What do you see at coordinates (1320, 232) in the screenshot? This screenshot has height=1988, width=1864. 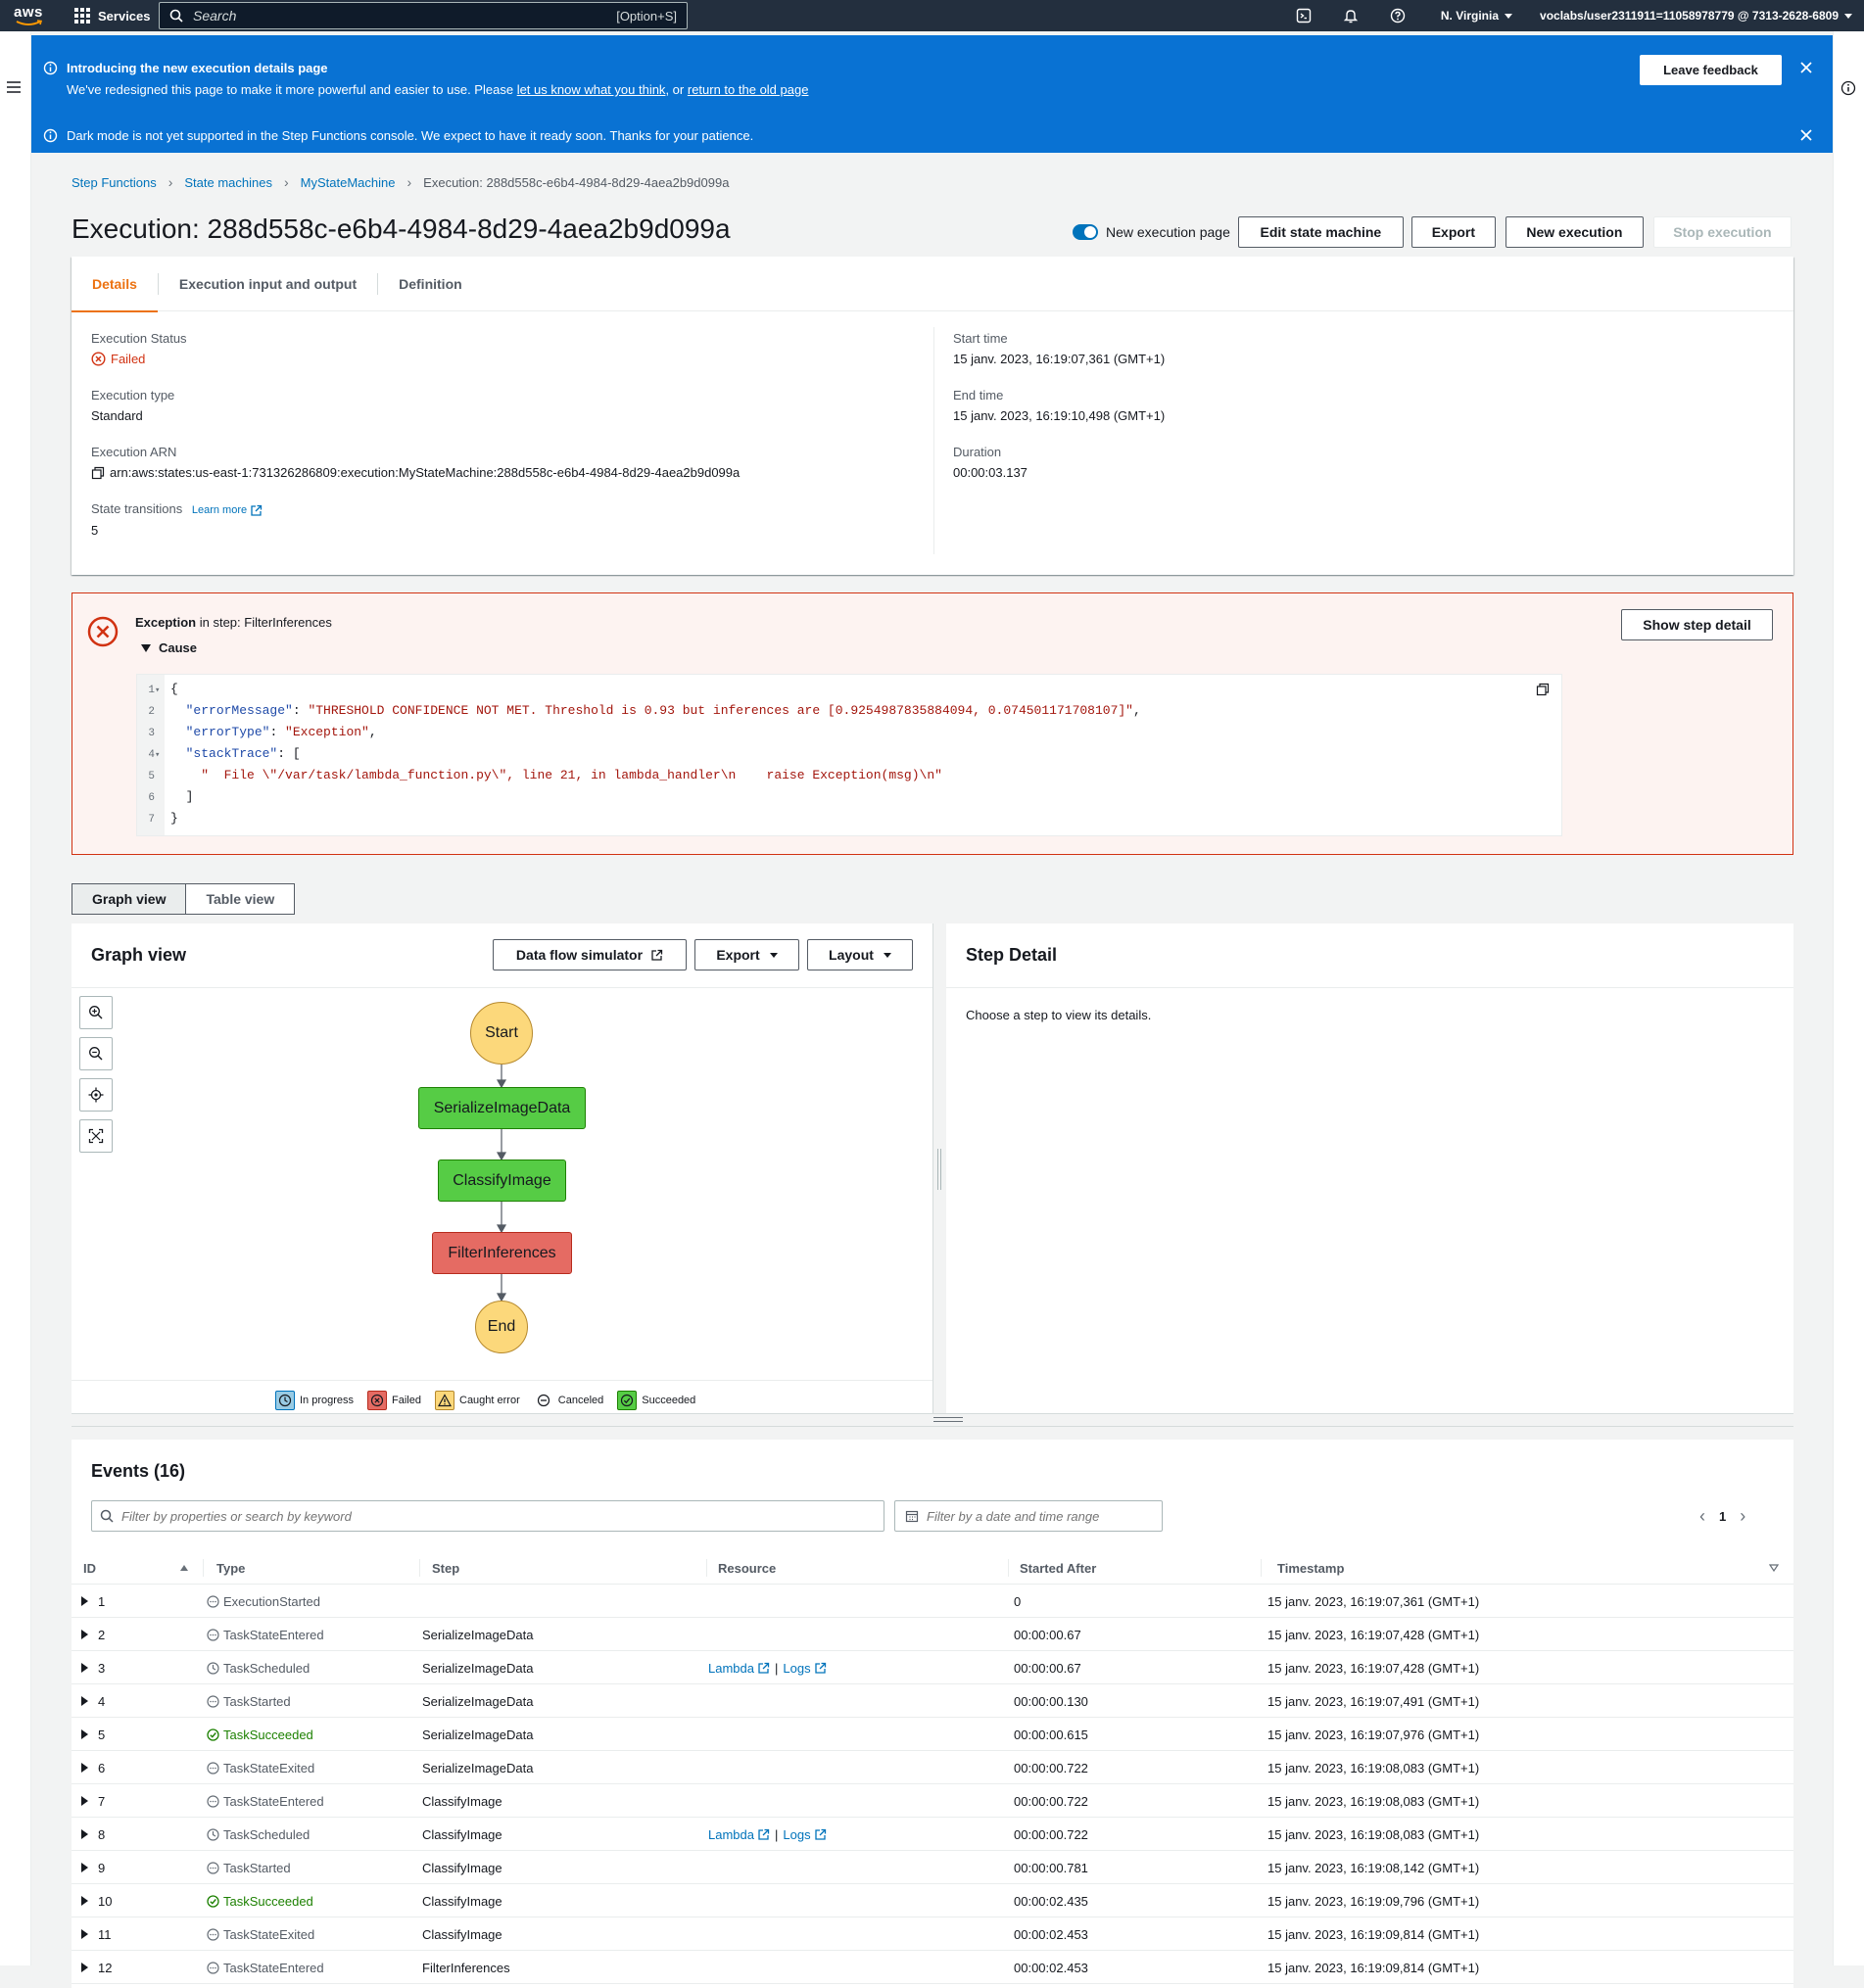 I see `edit-state-machine-button: Edit state machine` at bounding box center [1320, 232].